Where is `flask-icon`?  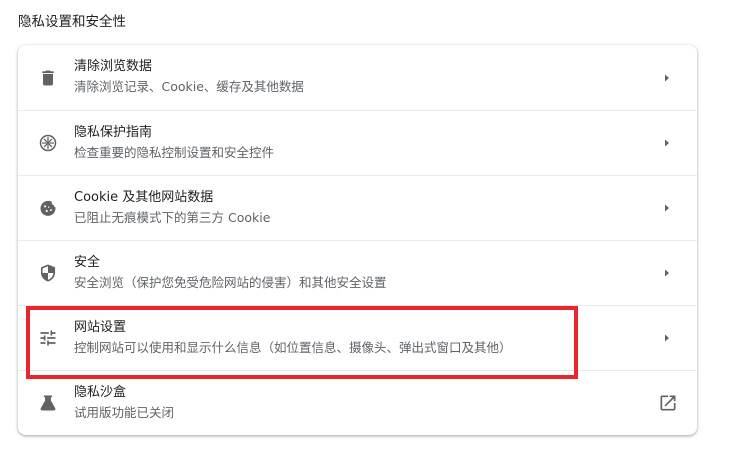 flask-icon is located at coordinates (48, 403).